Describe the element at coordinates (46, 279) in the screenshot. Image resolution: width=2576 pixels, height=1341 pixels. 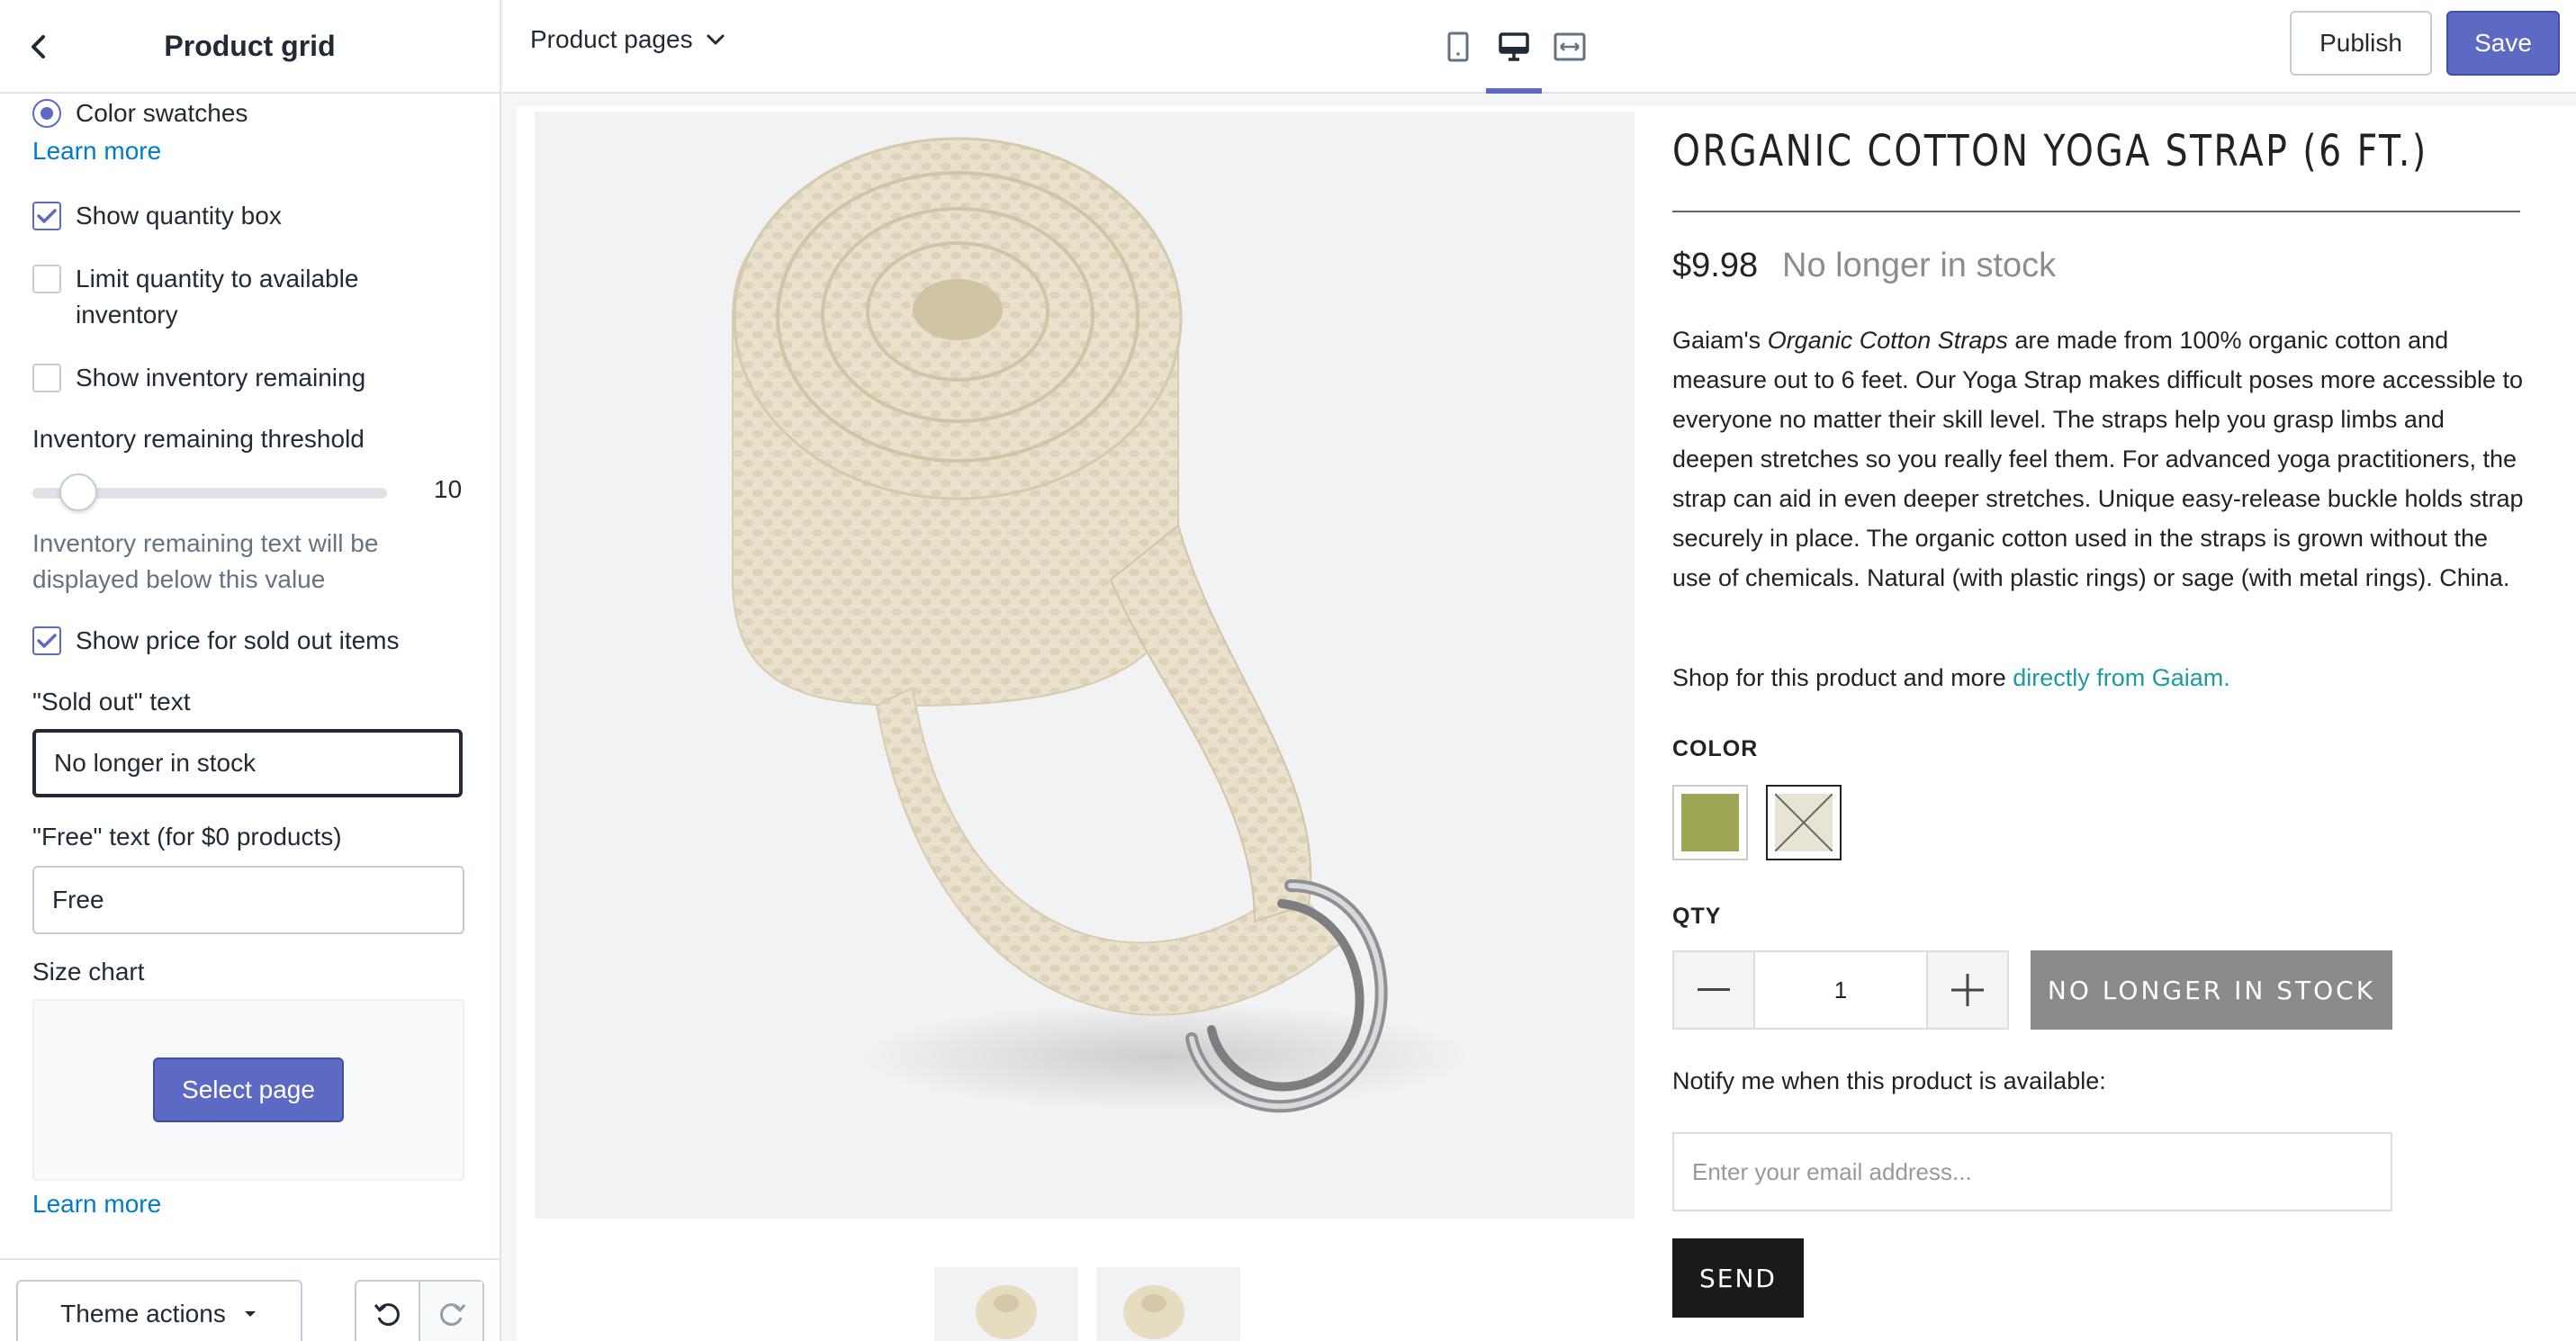
I see `limit-quantity-checkbox` at that location.